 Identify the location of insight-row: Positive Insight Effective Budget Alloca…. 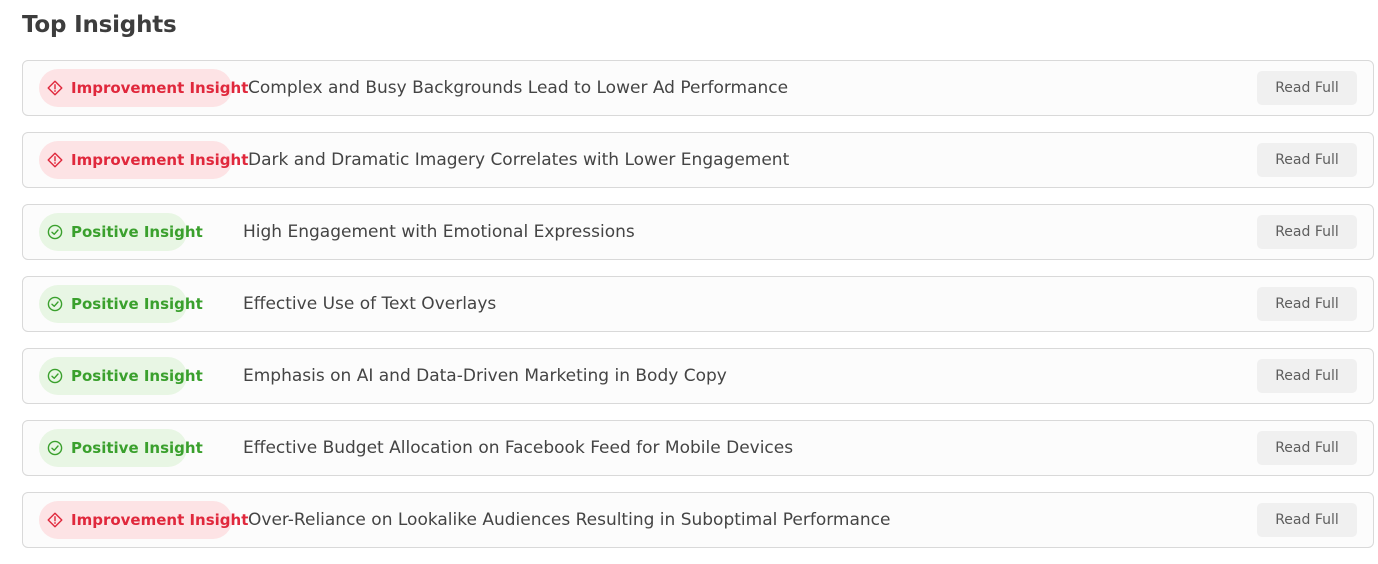
(698, 448).